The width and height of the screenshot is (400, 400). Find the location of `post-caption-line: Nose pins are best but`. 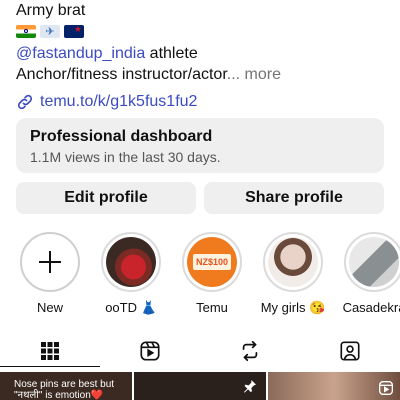

post-caption-line: Nose pins are best but is located at coordinates (64, 384).